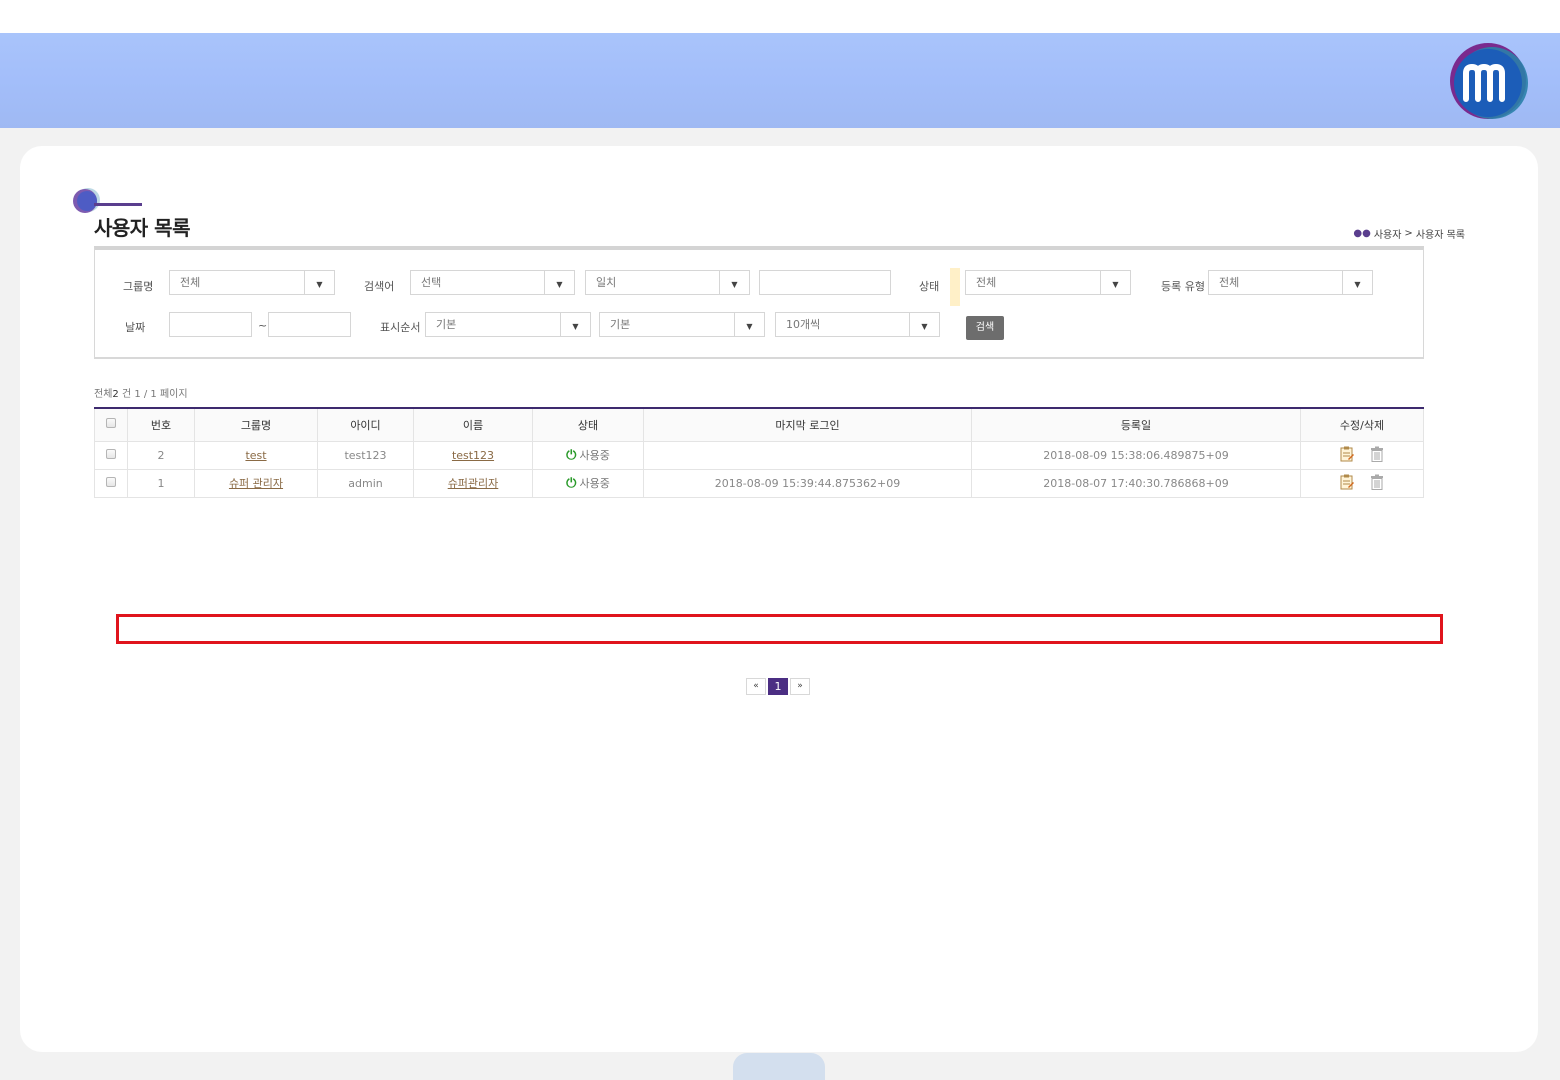  I want to click on row-registered: 2018-08-07 17:40:30.786868+09, so click(1136, 483).